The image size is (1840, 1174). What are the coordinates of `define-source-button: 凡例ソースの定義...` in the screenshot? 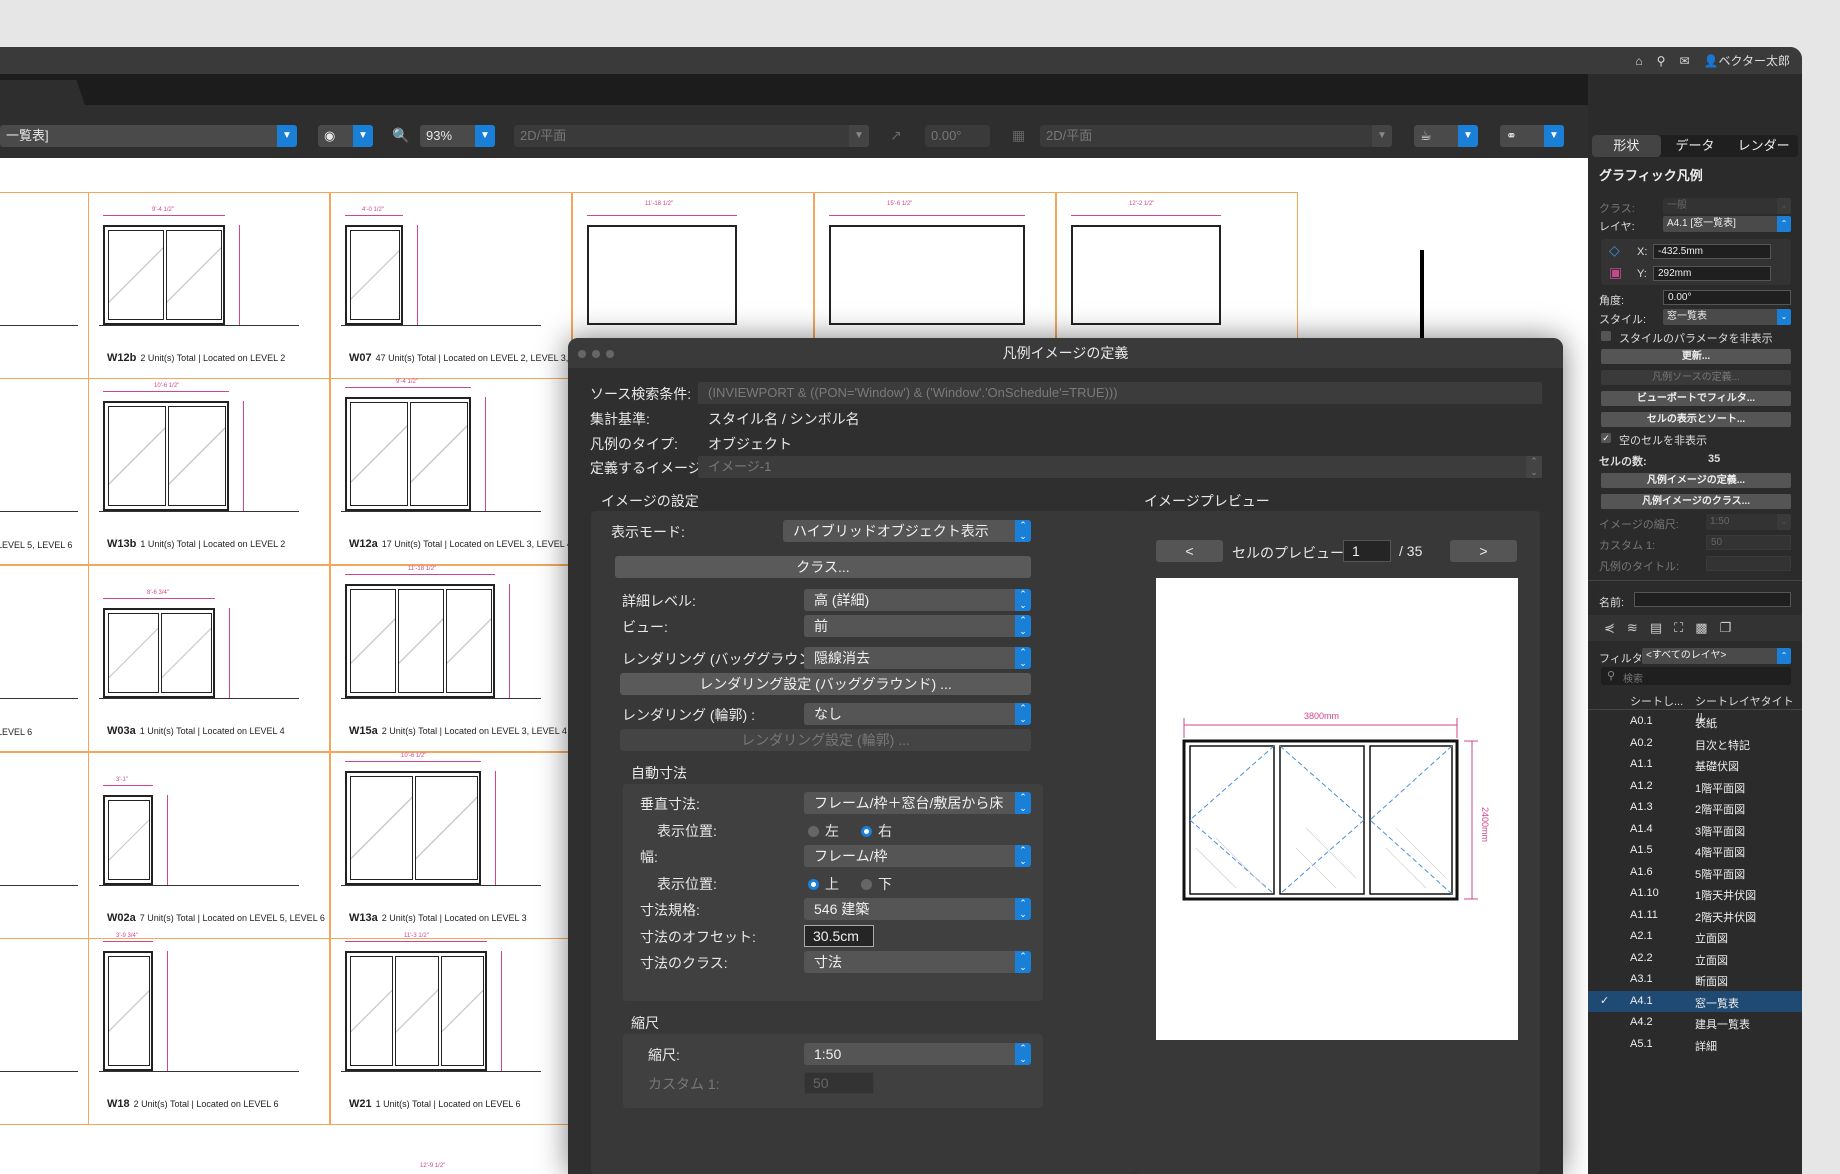 It's located at (1696, 377).